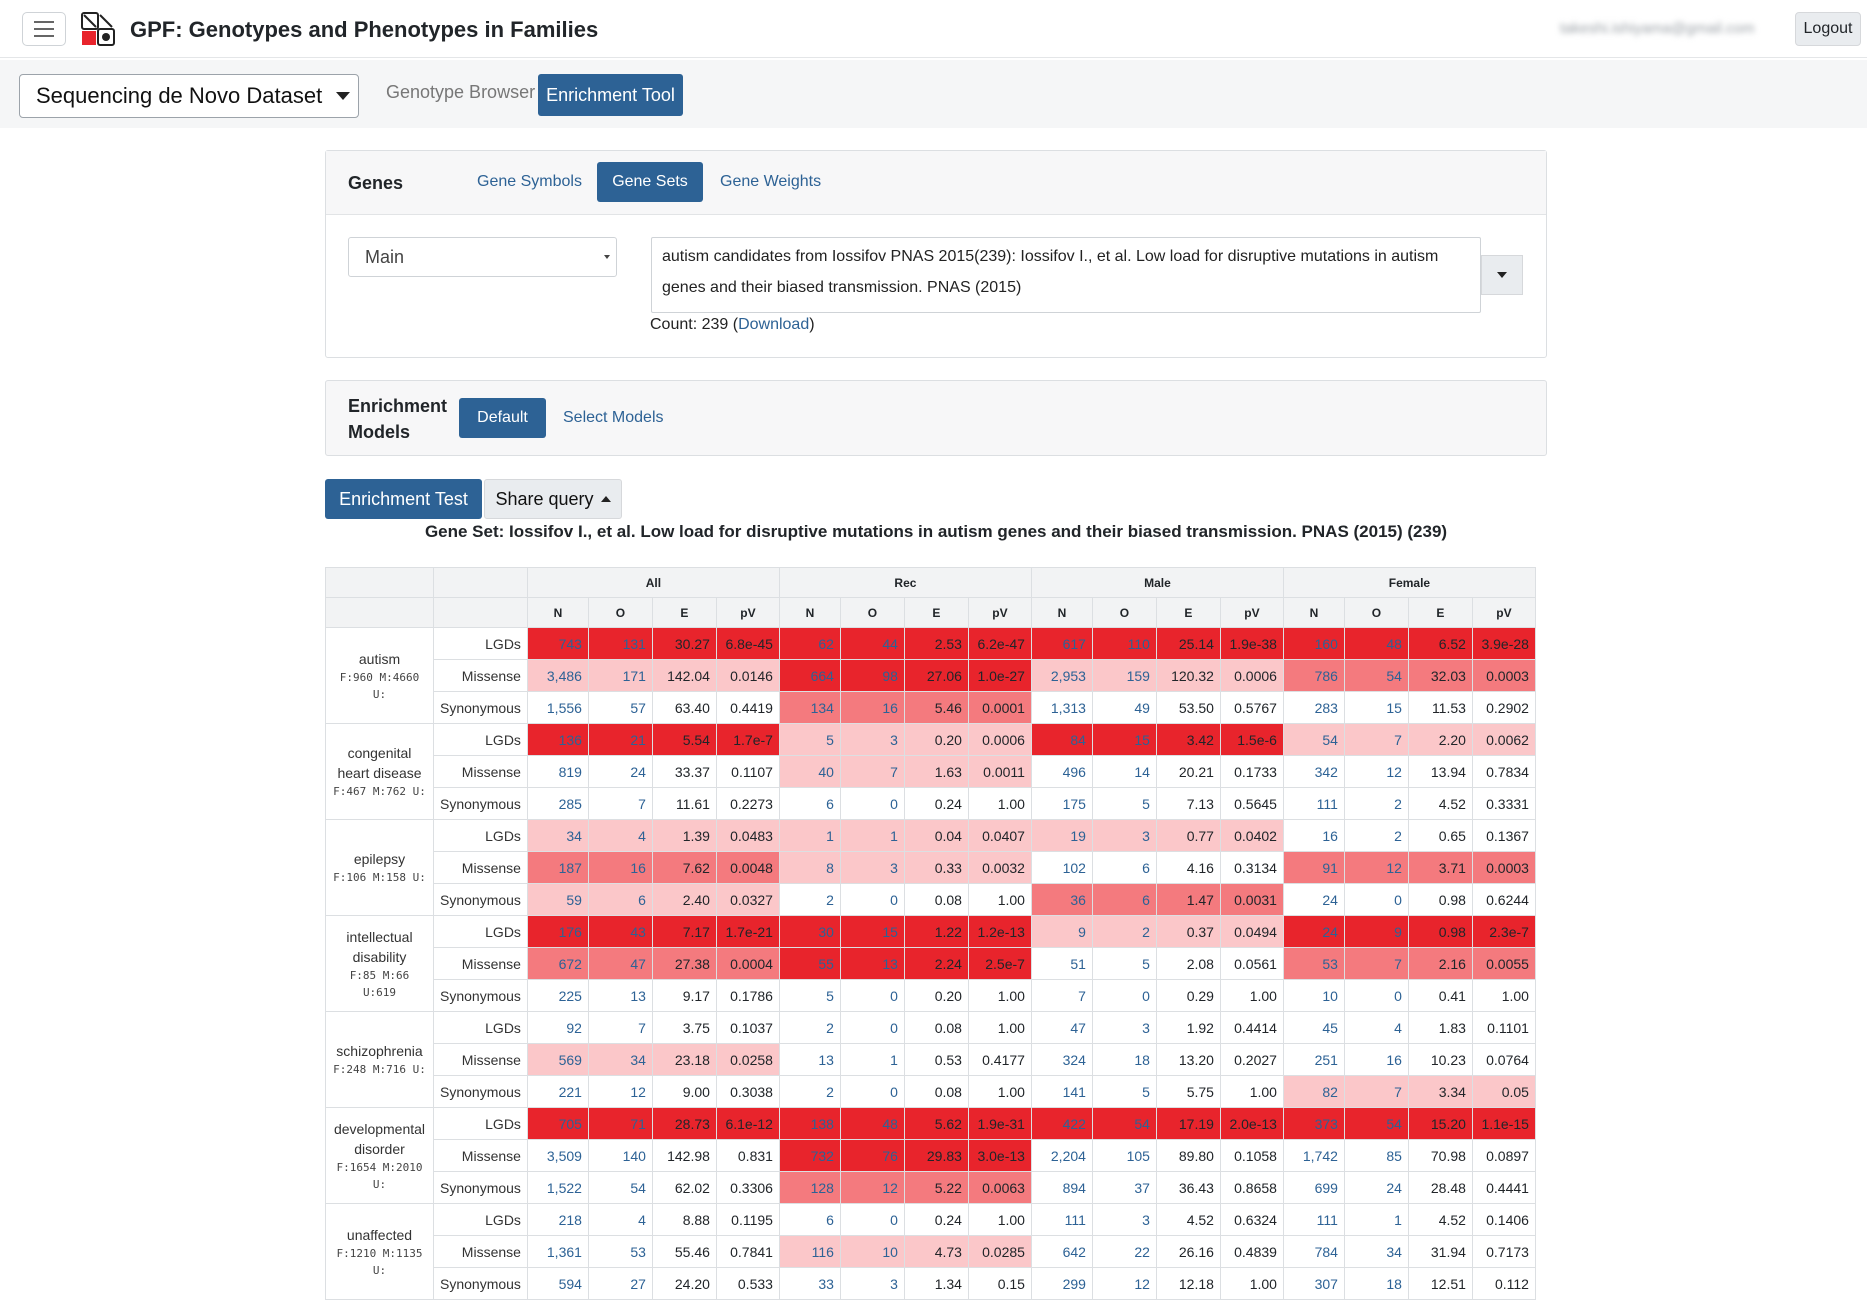 Image resolution: width=1867 pixels, height=1302 pixels. What do you see at coordinates (1313, 867) in the screenshot?
I see `count-n-cell: 91` at bounding box center [1313, 867].